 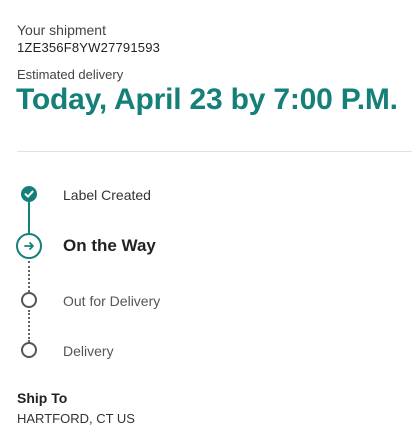 What do you see at coordinates (107, 195) in the screenshot?
I see `timeline-step-label: Label Created` at bounding box center [107, 195].